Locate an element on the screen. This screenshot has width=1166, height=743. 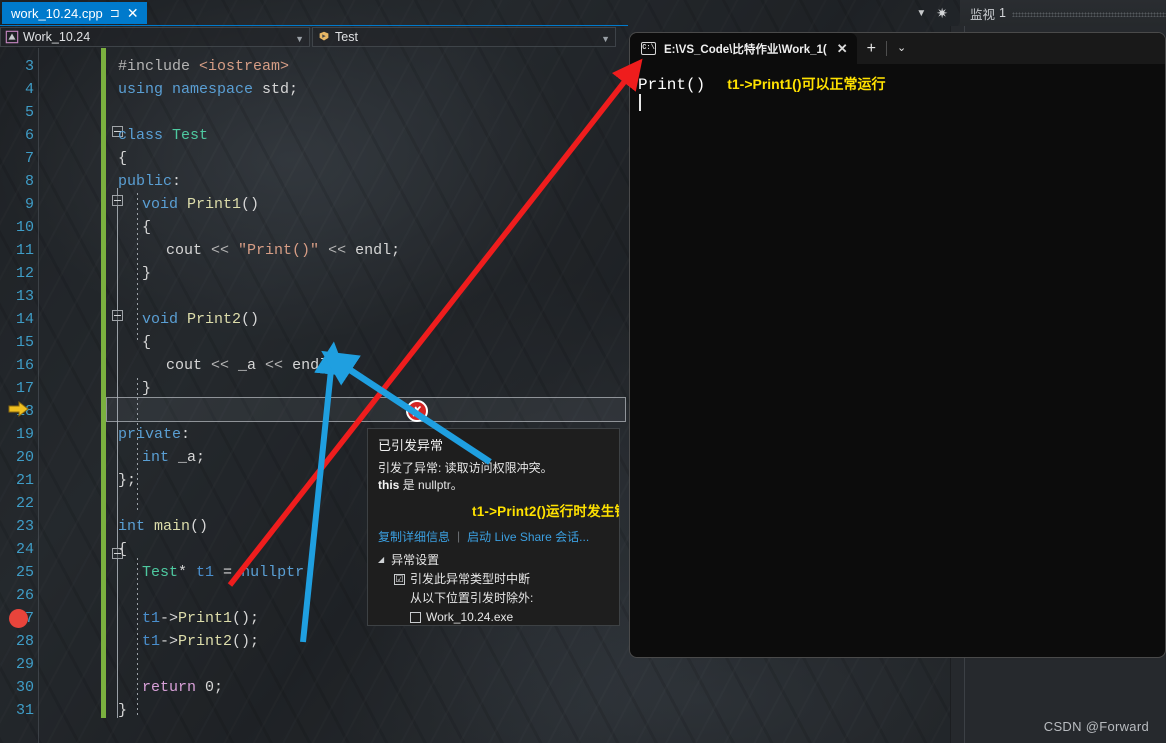
code-token: std; is located at coordinates (276, 89).